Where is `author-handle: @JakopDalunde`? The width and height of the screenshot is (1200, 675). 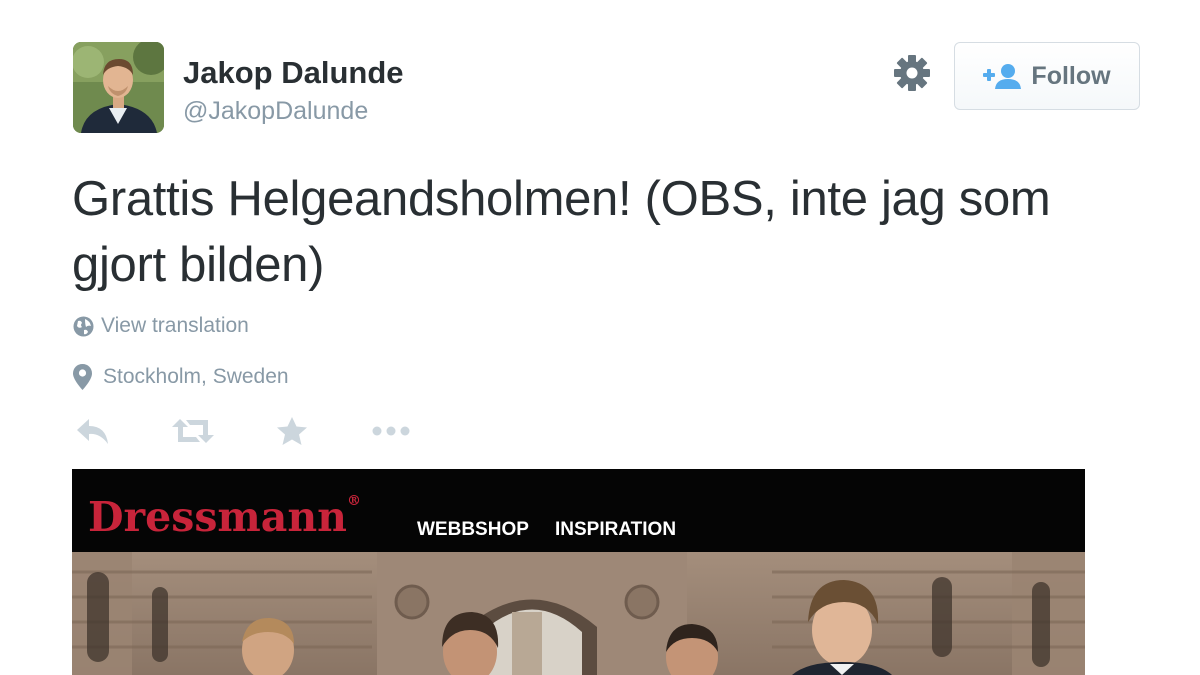
author-handle: @JakopDalunde is located at coordinates (275, 111).